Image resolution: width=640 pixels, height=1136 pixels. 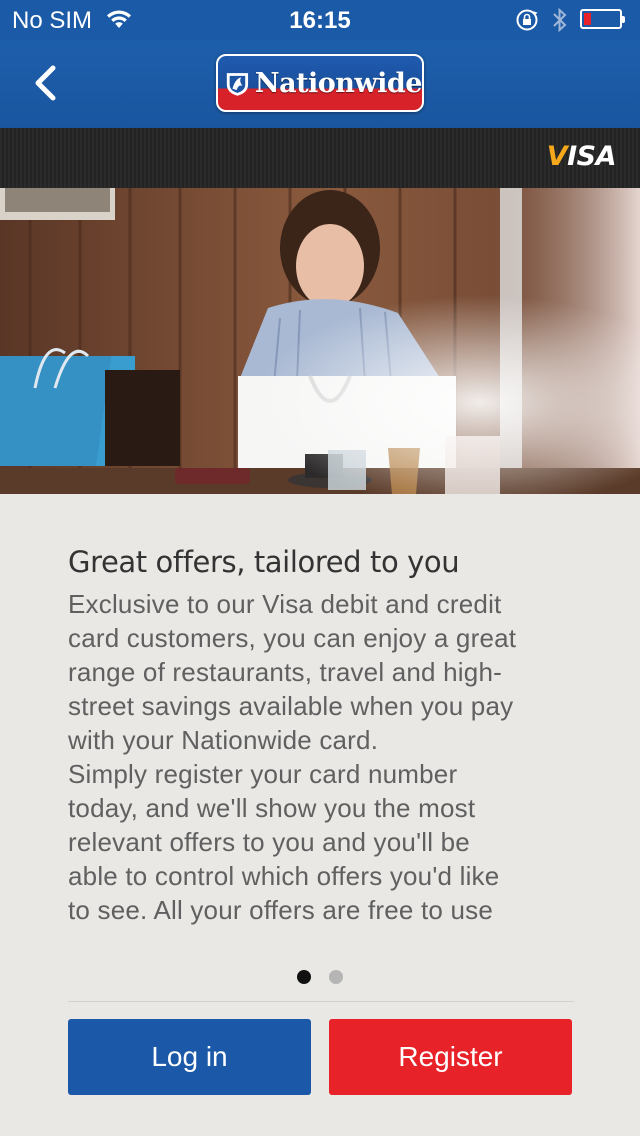 I want to click on logo-text: Nationwide, so click(x=338, y=83).